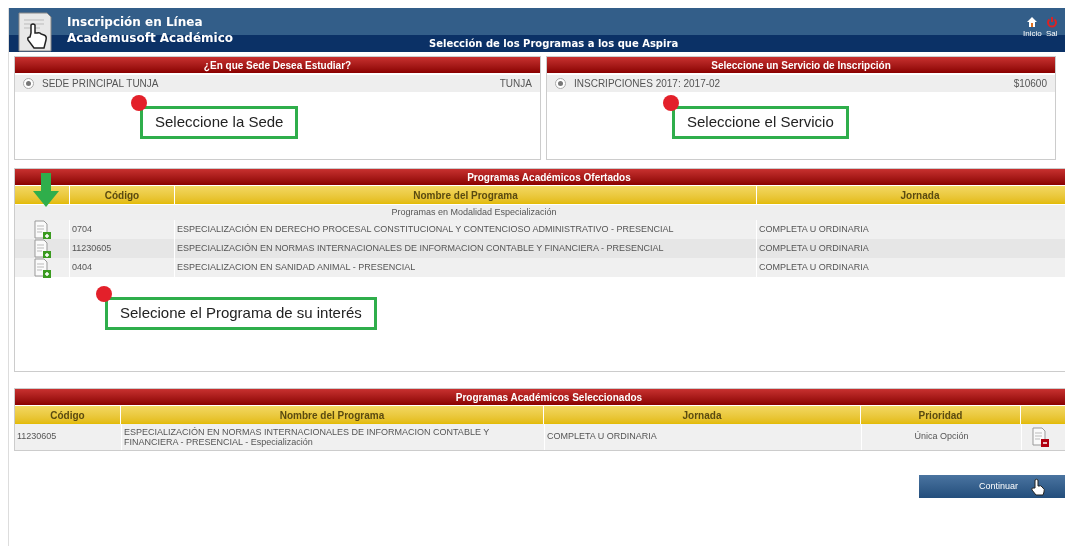  What do you see at coordinates (1051, 22) in the screenshot?
I see `power-icon` at bounding box center [1051, 22].